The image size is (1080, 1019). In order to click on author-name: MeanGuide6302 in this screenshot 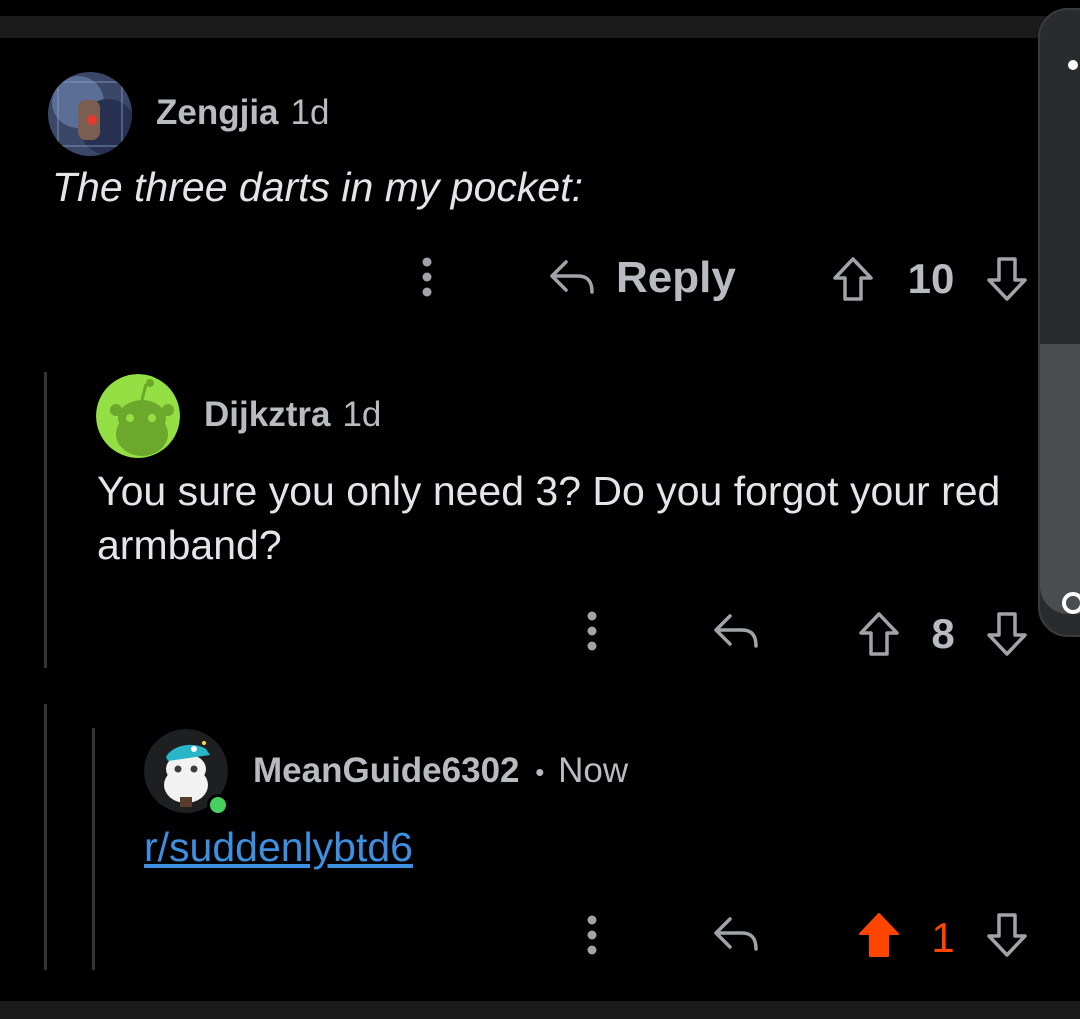, I will do `click(386, 770)`.